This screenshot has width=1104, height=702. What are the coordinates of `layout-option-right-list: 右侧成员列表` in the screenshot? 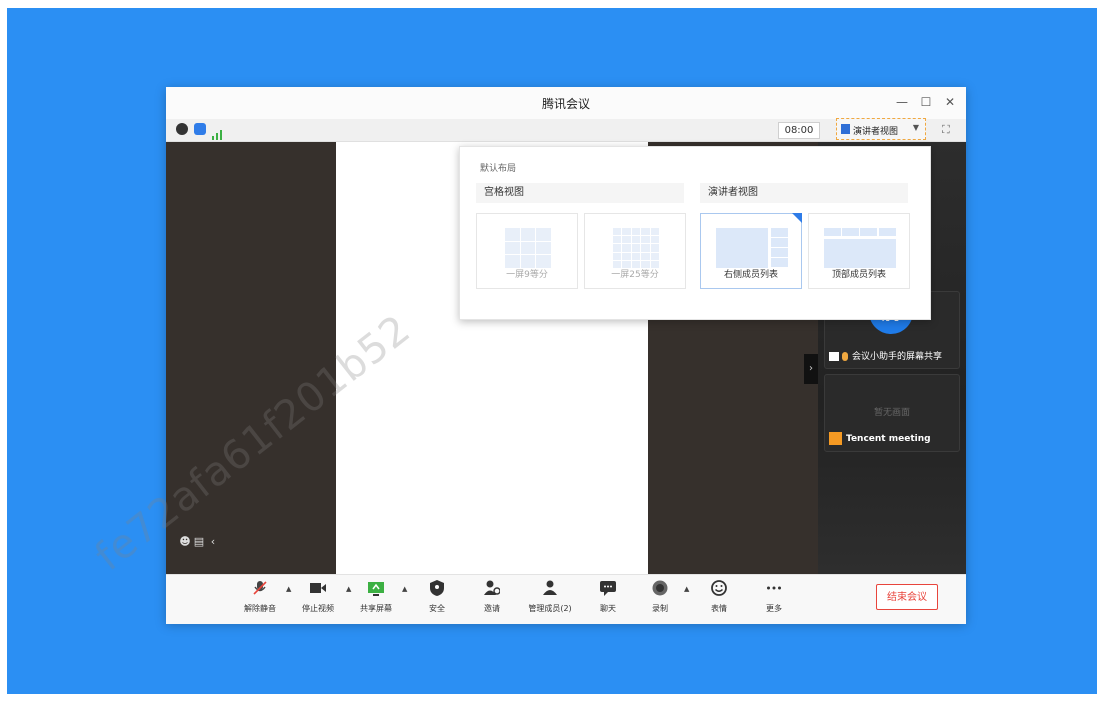 It's located at (751, 251).